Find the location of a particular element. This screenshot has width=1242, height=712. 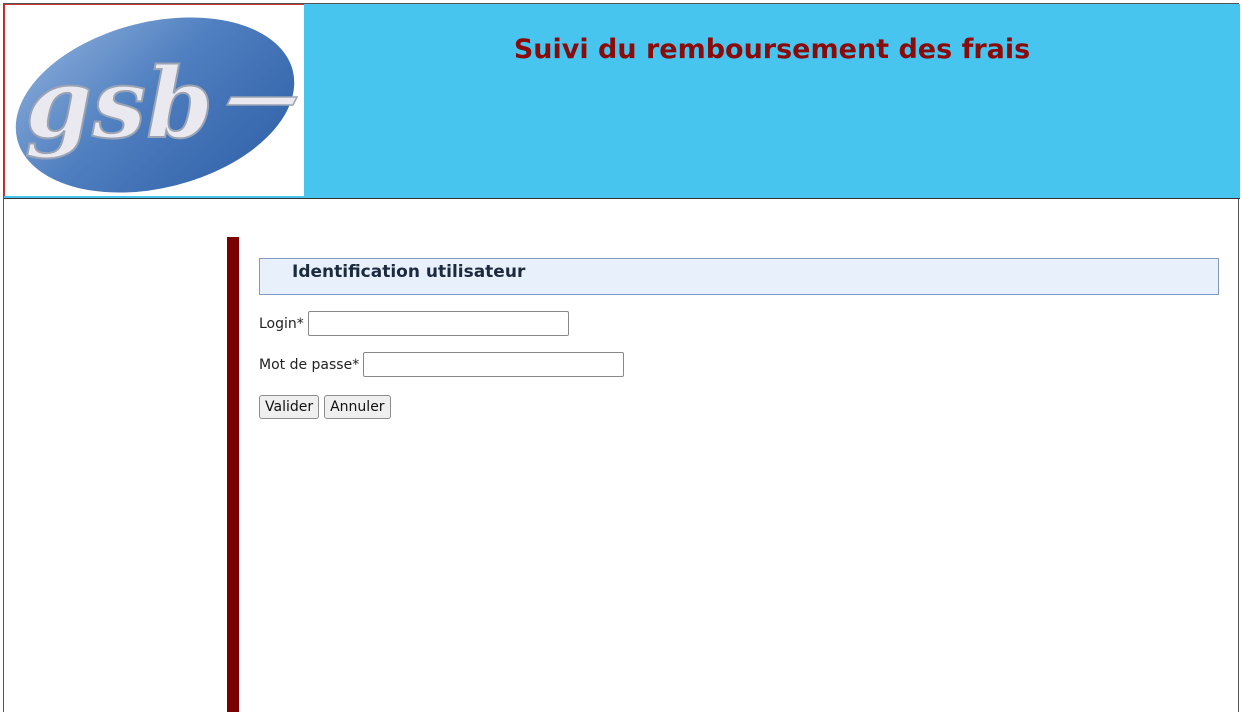

login-input is located at coordinates (438, 323).